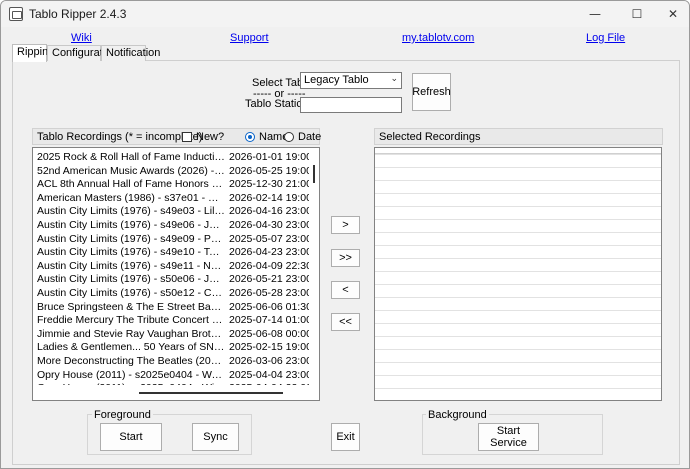 The height and width of the screenshot is (469, 690). I want to click on new-checkbox-label: New?, so click(210, 137).